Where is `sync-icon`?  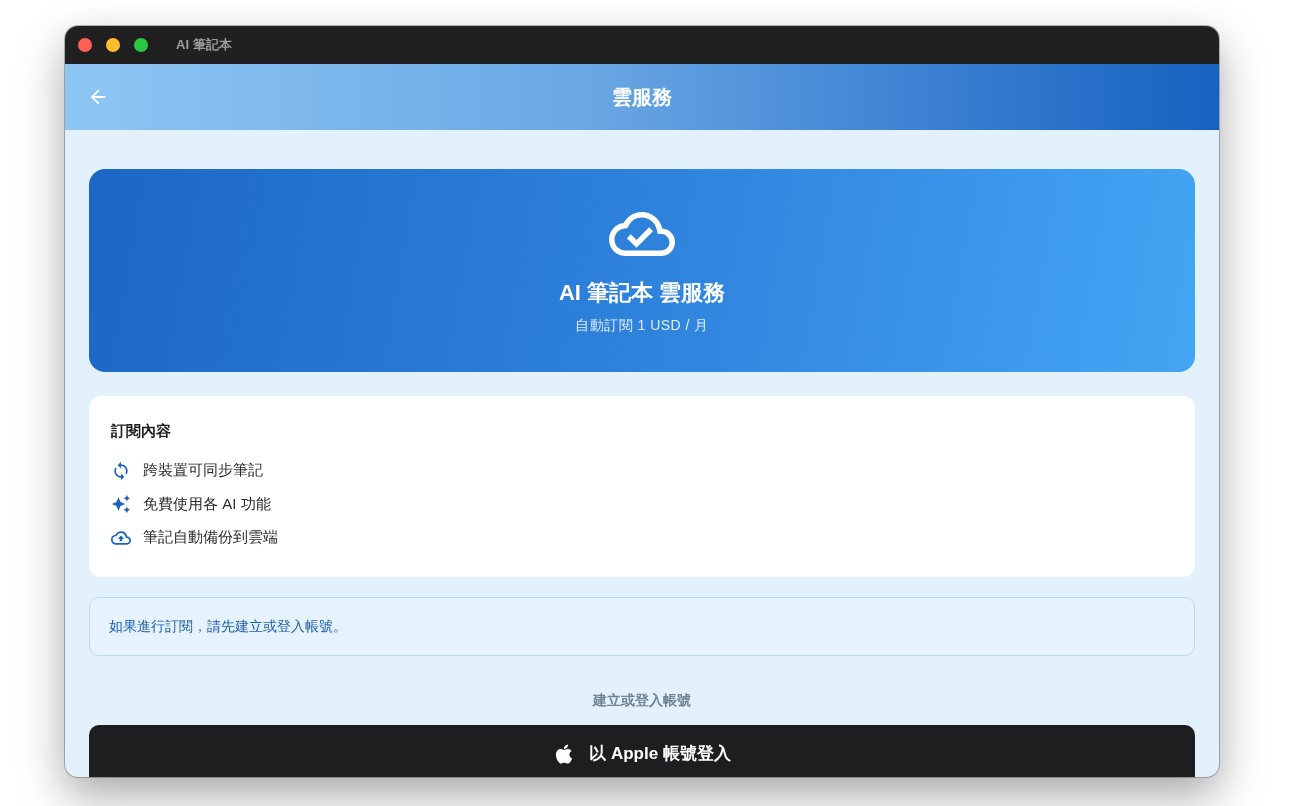 sync-icon is located at coordinates (121, 470).